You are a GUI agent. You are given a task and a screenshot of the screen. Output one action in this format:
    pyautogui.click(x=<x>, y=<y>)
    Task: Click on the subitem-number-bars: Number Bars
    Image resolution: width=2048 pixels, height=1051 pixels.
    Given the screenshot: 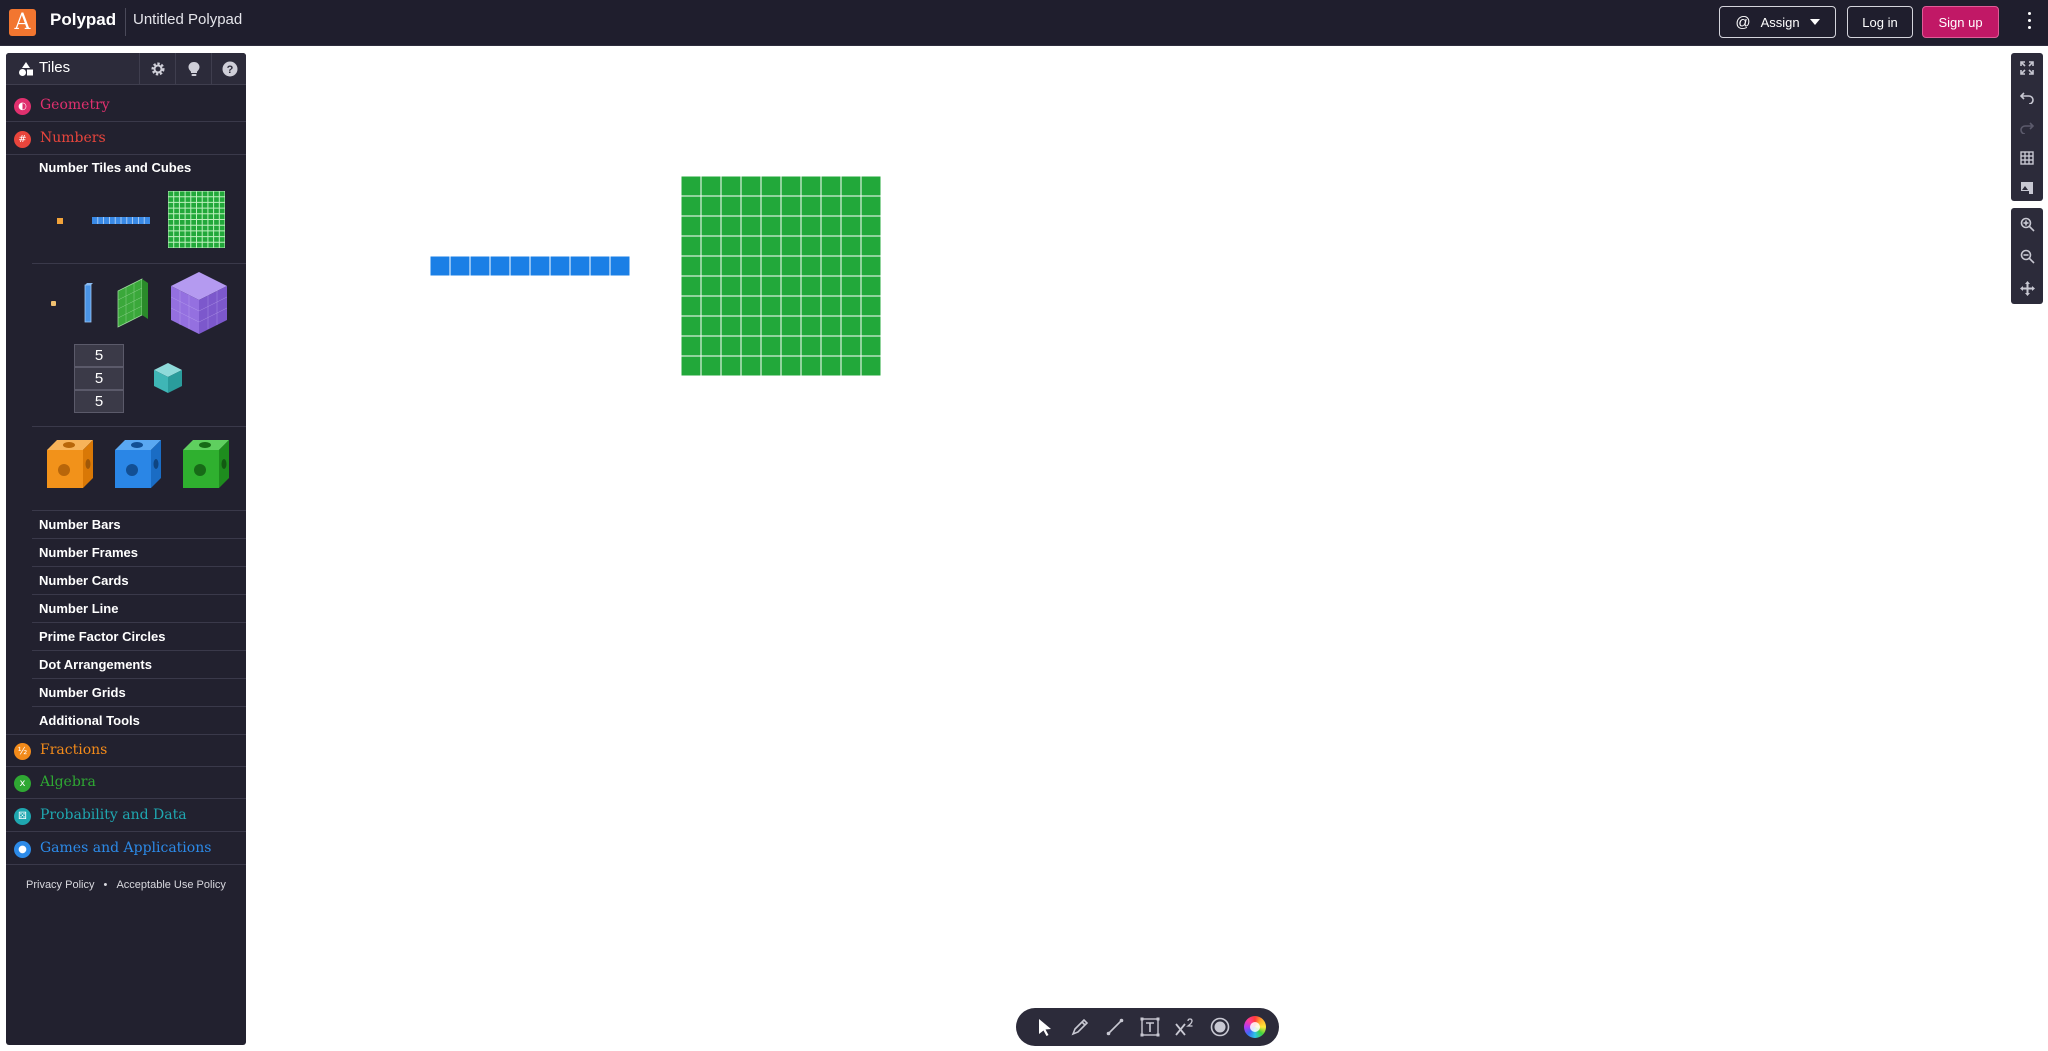 What is the action you would take?
    pyautogui.click(x=139, y=524)
    